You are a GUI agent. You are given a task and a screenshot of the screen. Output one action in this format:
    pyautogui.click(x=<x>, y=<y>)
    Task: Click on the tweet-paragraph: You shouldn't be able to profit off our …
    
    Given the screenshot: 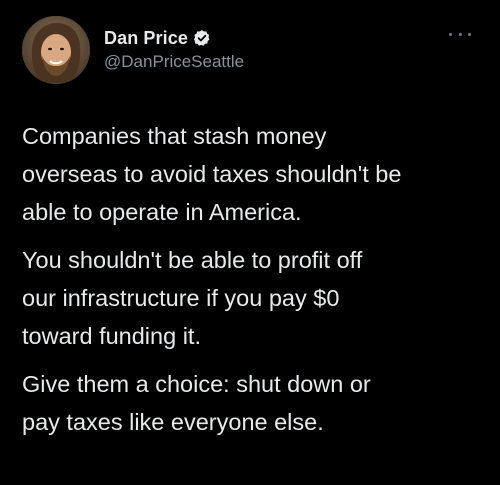 What is the action you would take?
    pyautogui.click(x=192, y=298)
    